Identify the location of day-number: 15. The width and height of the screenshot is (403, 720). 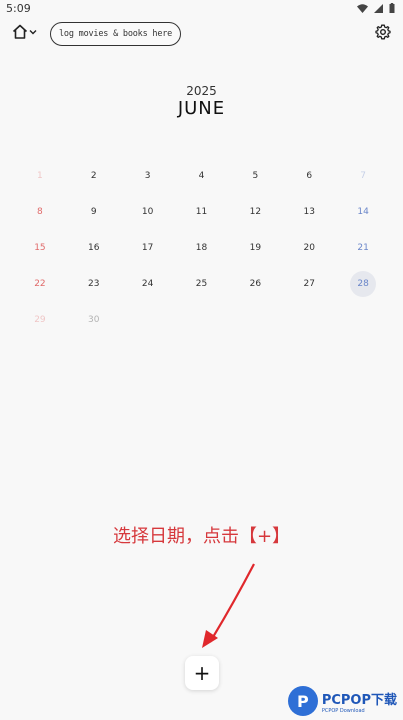
(40, 248).